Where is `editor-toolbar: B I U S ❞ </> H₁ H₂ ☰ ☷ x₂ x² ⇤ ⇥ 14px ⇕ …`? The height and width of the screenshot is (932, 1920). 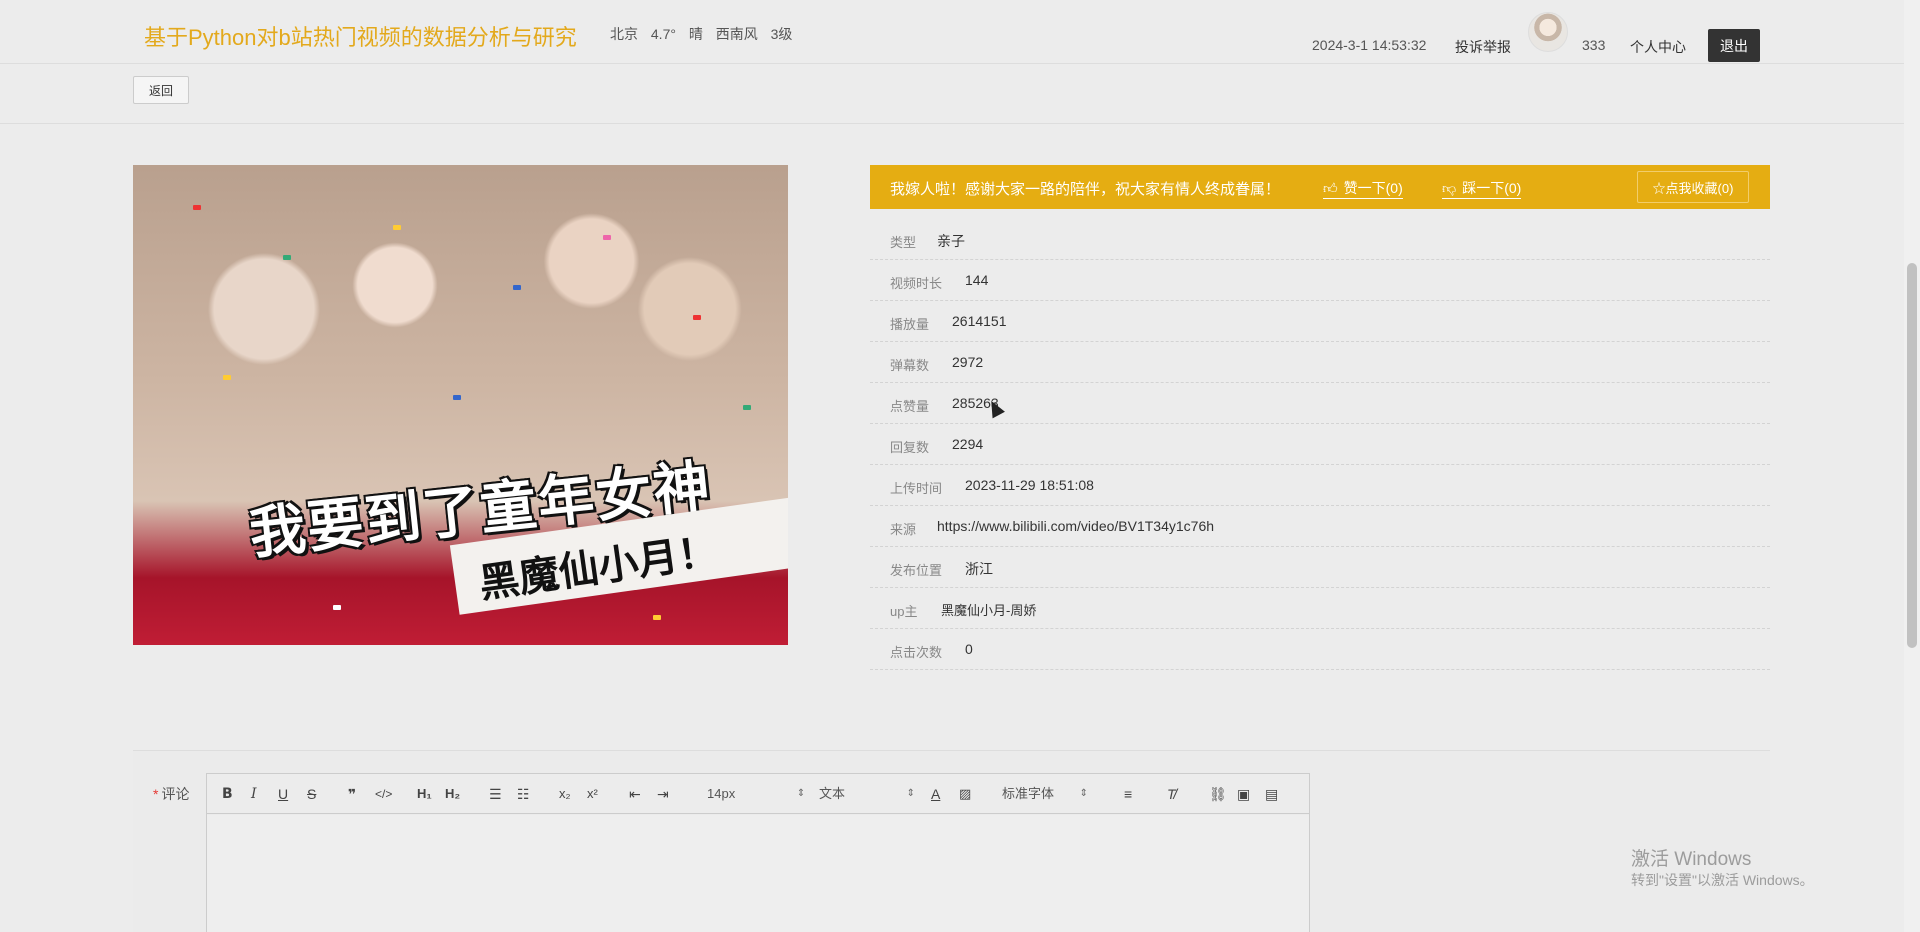 editor-toolbar: B I U S ❞ </> H₁ H₂ ☰ ☷ x₂ x² ⇤ ⇥ 14px ⇕ … is located at coordinates (758, 794).